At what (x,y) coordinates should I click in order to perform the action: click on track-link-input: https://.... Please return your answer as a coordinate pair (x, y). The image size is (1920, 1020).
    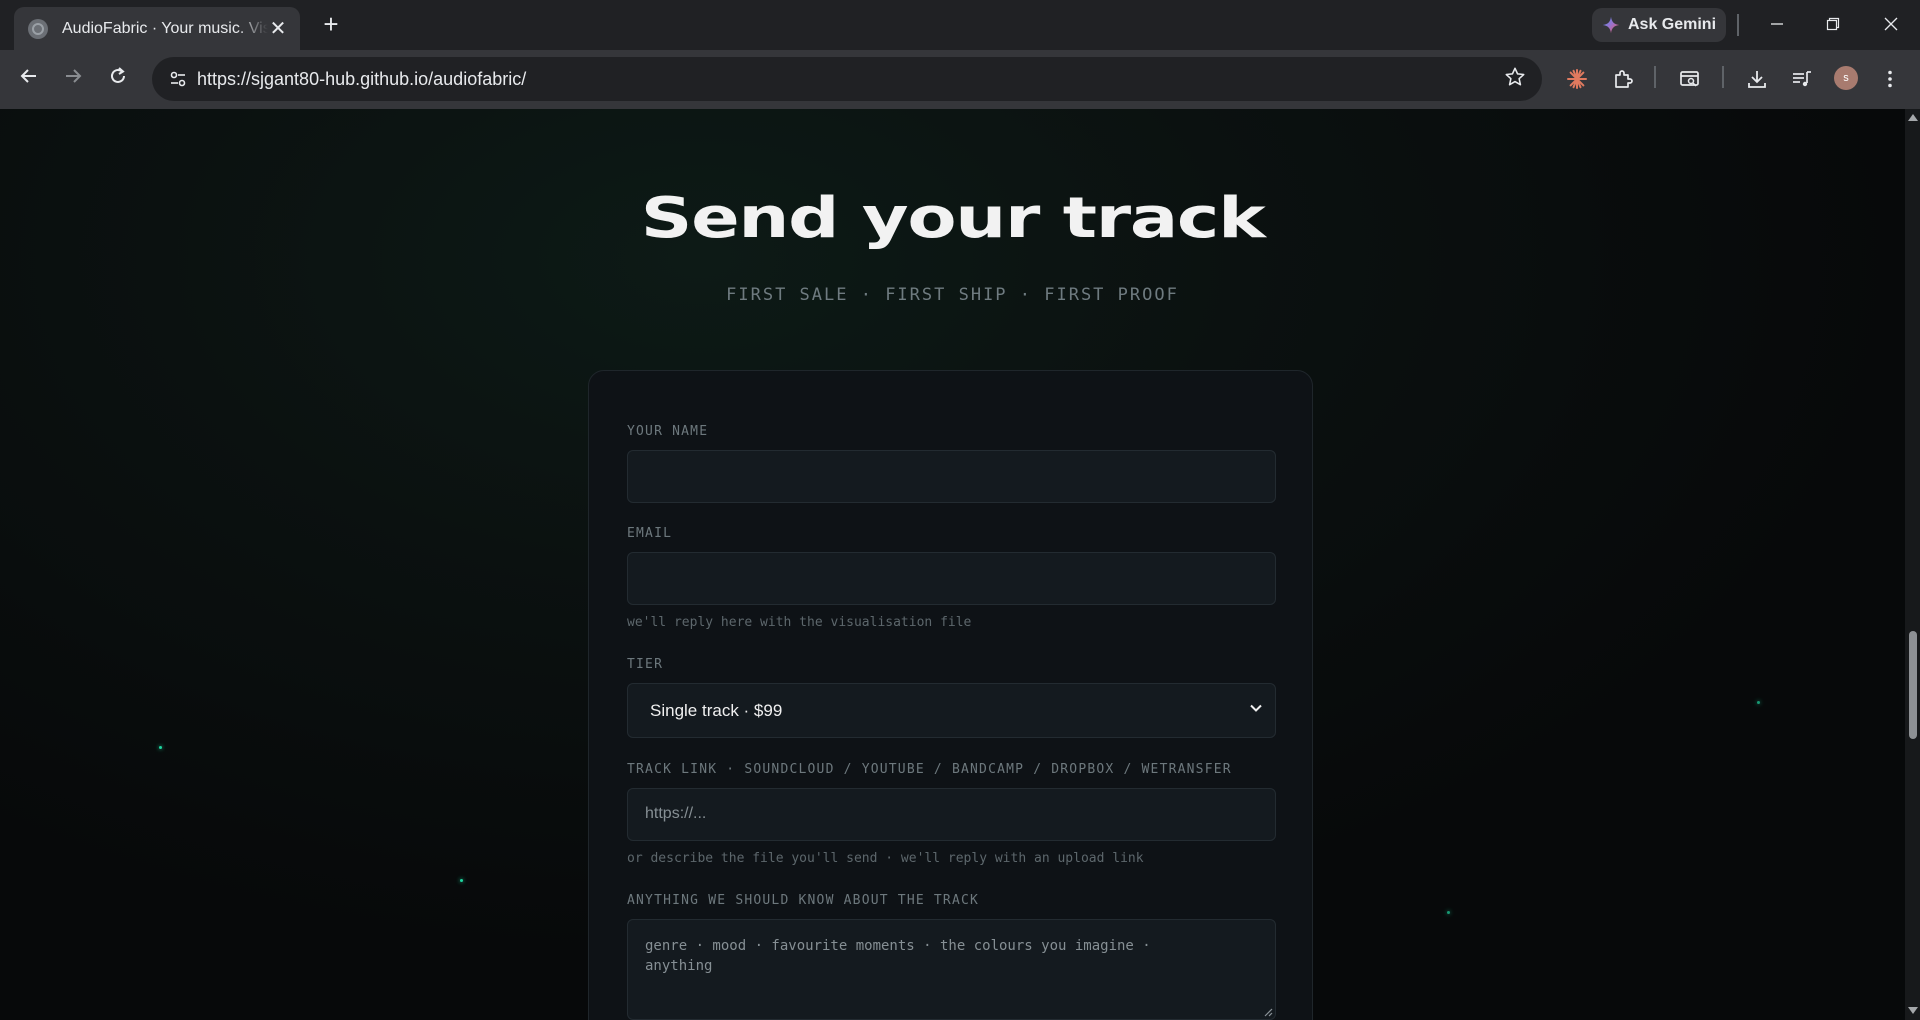
    Looking at the image, I should click on (951, 814).